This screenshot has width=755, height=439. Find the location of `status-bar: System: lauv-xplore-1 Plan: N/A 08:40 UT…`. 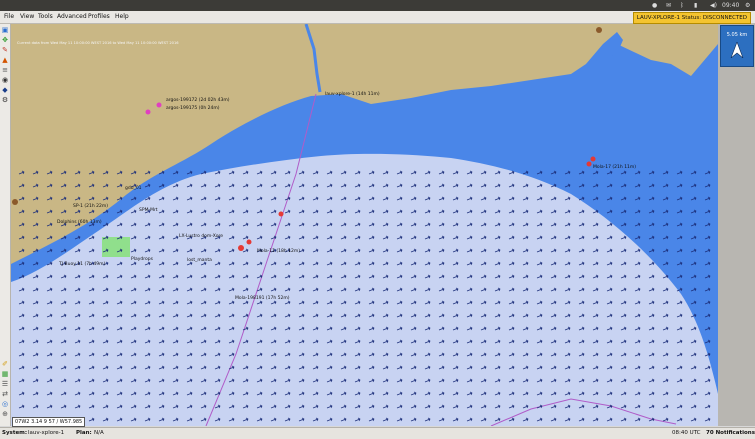

status-bar: System: lauv-xplore-1 Plan: N/A 08:40 UT… is located at coordinates (377, 433).